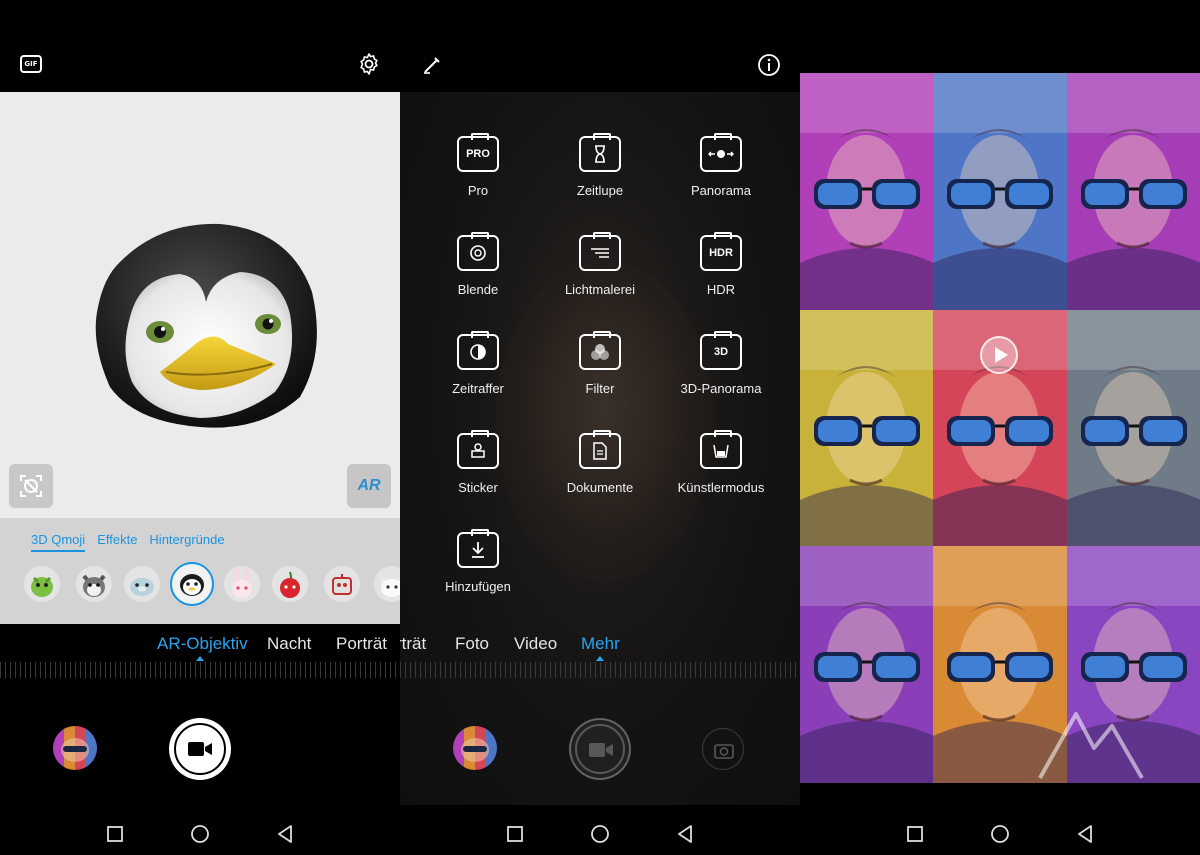  I want to click on info-icon, so click(769, 65).